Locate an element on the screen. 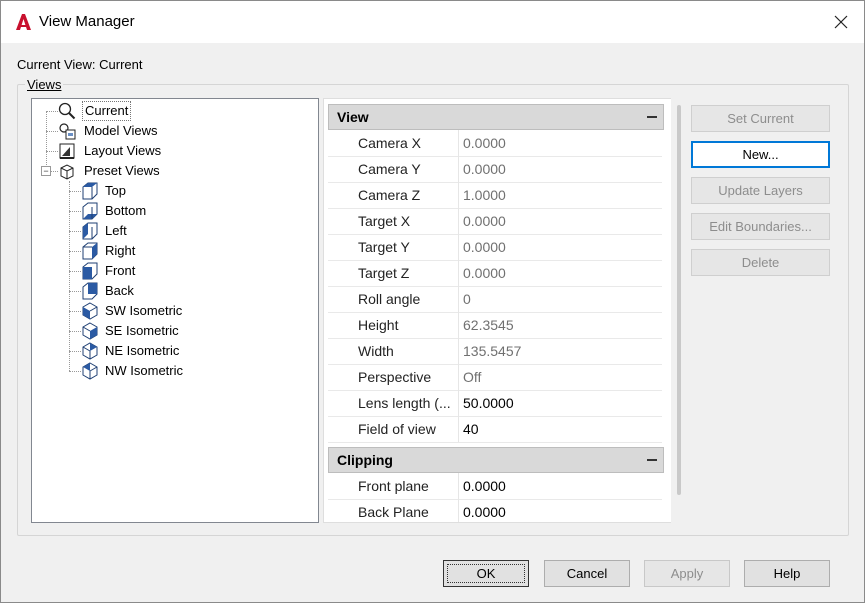 The image size is (865, 603). tree-item-label: Right is located at coordinates (120, 250).